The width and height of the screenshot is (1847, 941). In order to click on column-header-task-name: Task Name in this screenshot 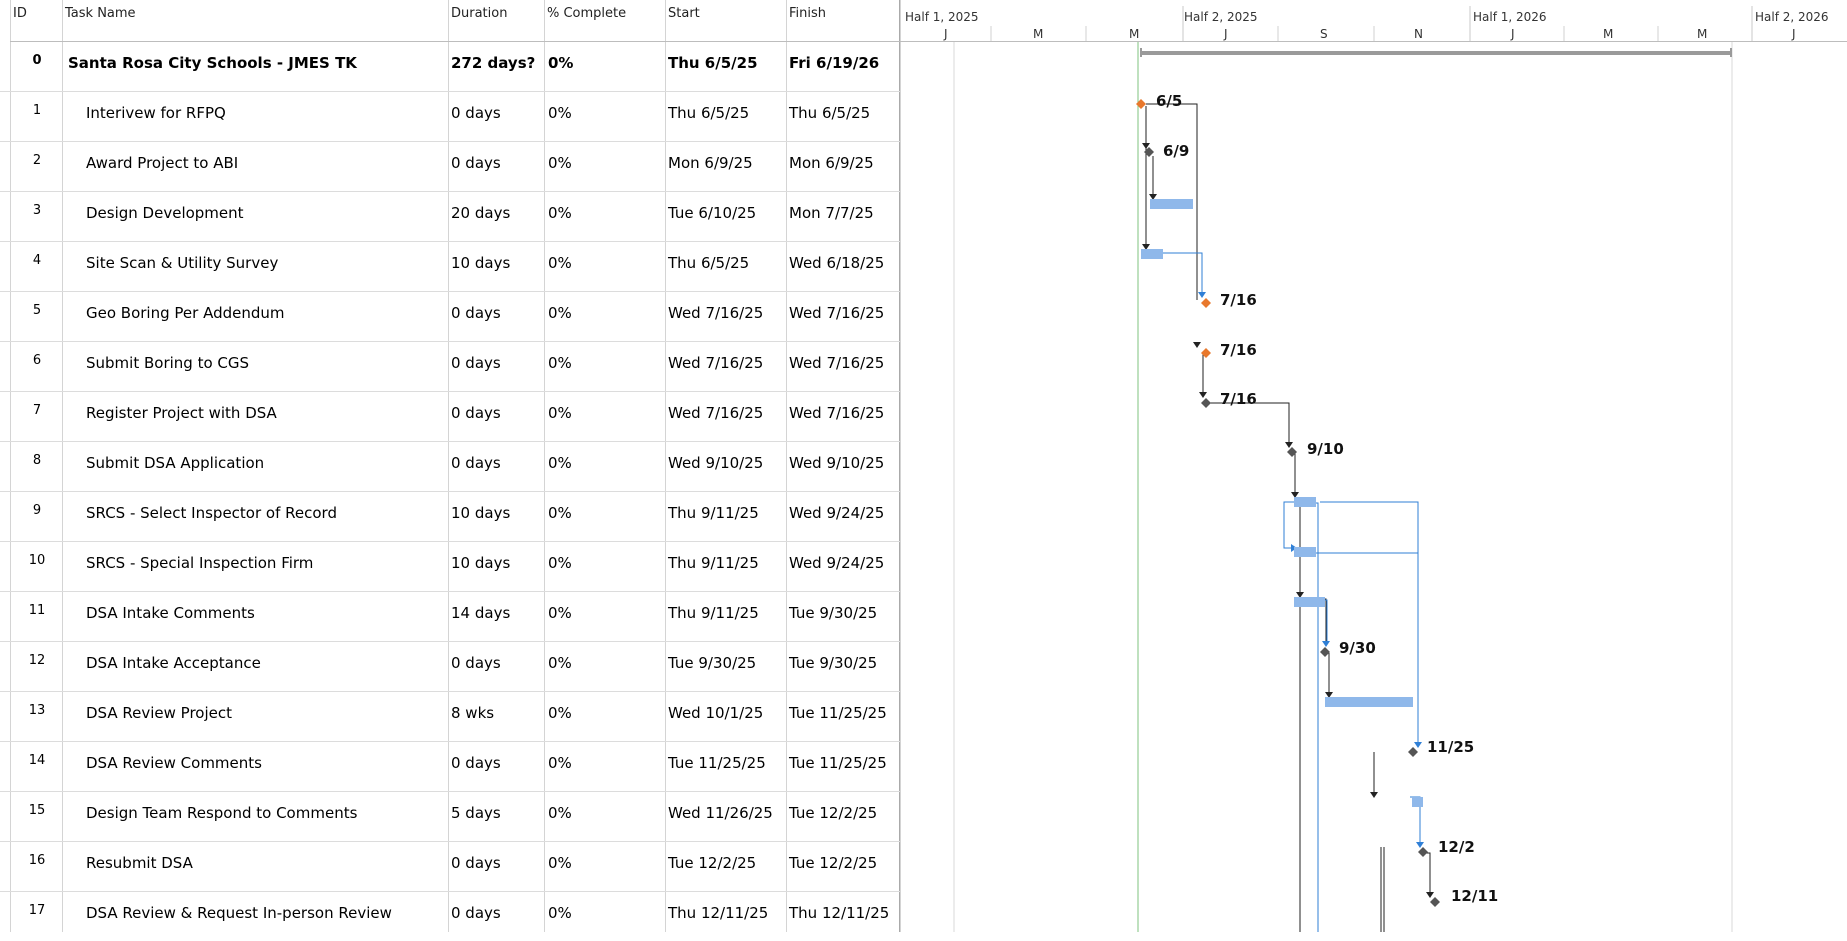, I will do `click(255, 21)`.